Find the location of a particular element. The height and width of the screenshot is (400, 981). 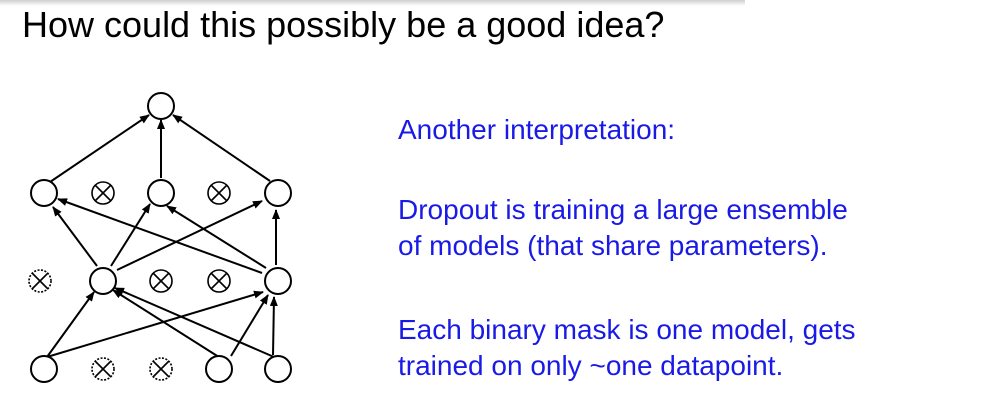

edges-hidden2-to-hidden1 is located at coordinates (166, 236).